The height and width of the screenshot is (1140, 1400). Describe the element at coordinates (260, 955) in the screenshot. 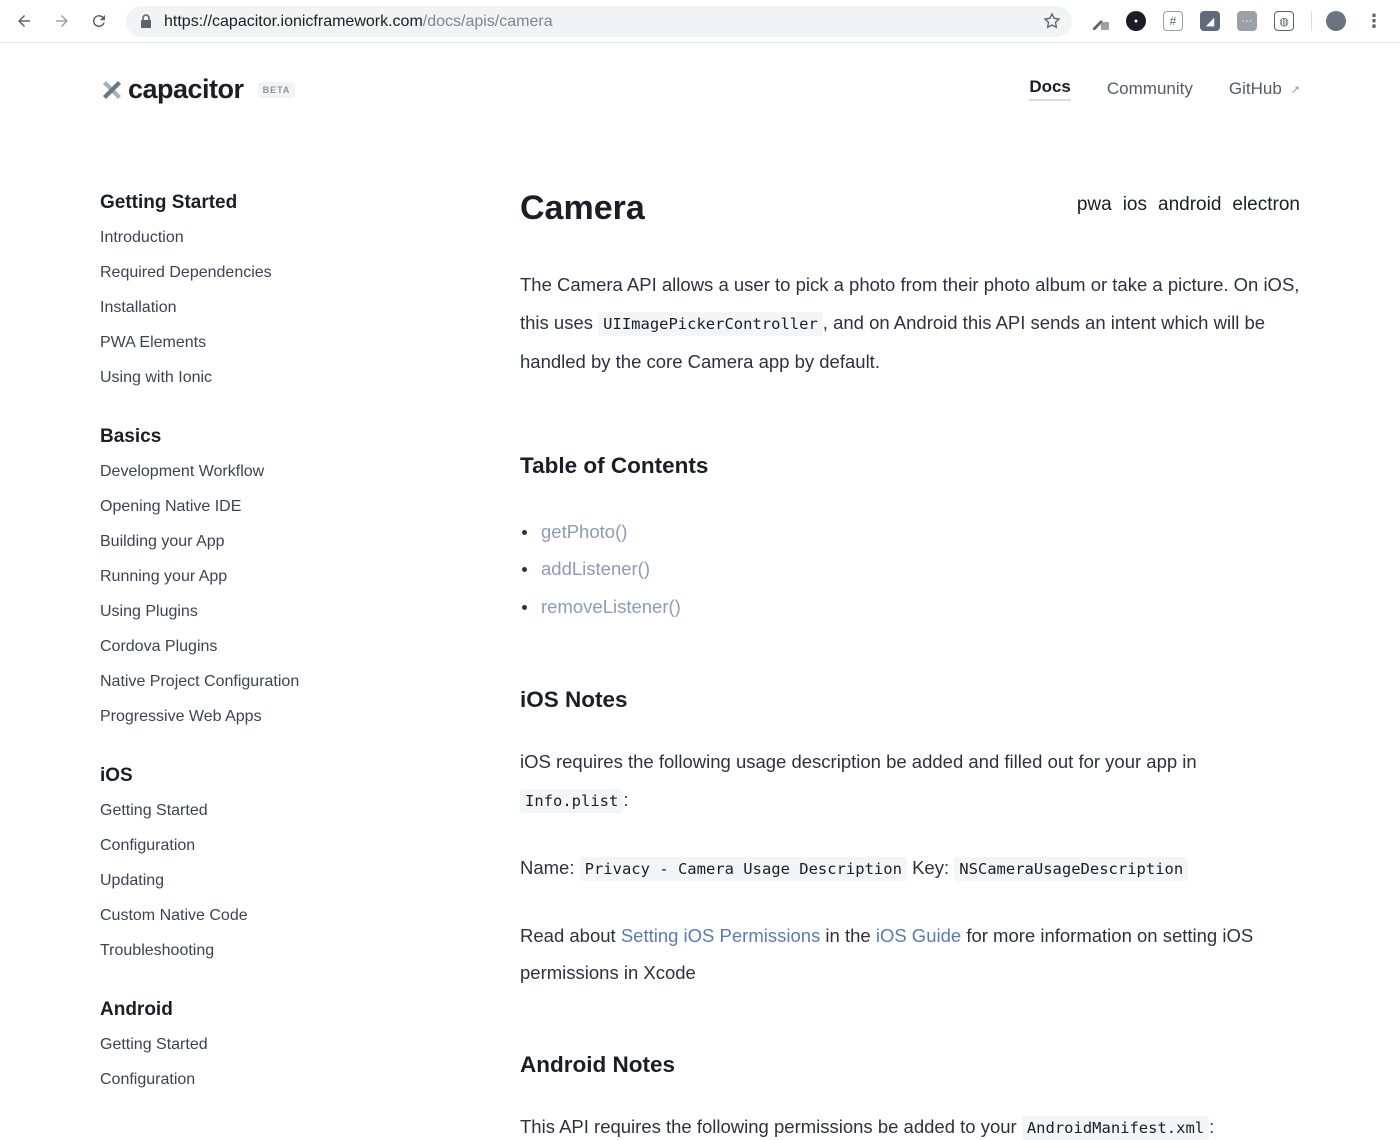

I see `sidebar-item-ios-troubleshooting: Troubleshooting` at that location.